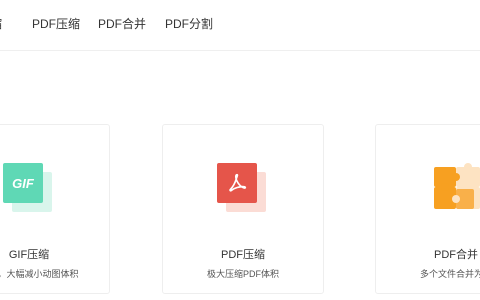 The image size is (480, 300). What do you see at coordinates (189, 24) in the screenshot?
I see `nav-item-pdf-split: PDF分割` at bounding box center [189, 24].